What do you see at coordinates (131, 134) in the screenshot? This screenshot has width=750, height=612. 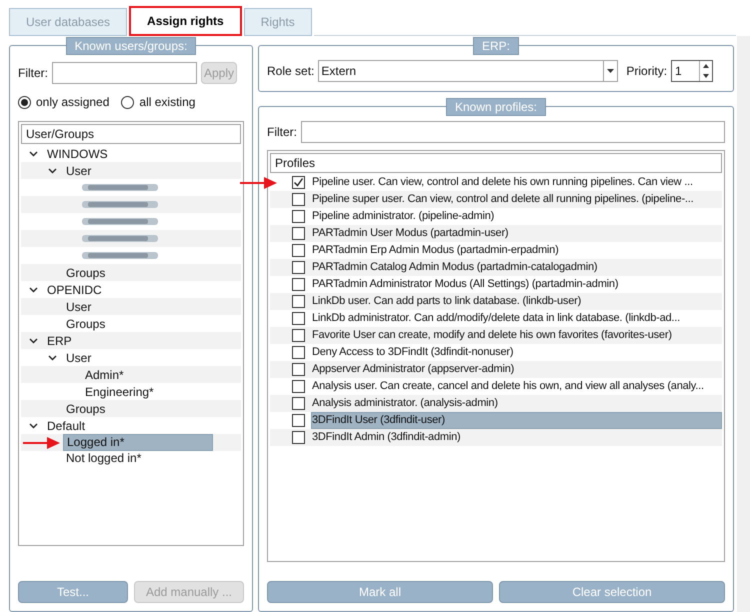 I see `column-header: User/Groups` at bounding box center [131, 134].